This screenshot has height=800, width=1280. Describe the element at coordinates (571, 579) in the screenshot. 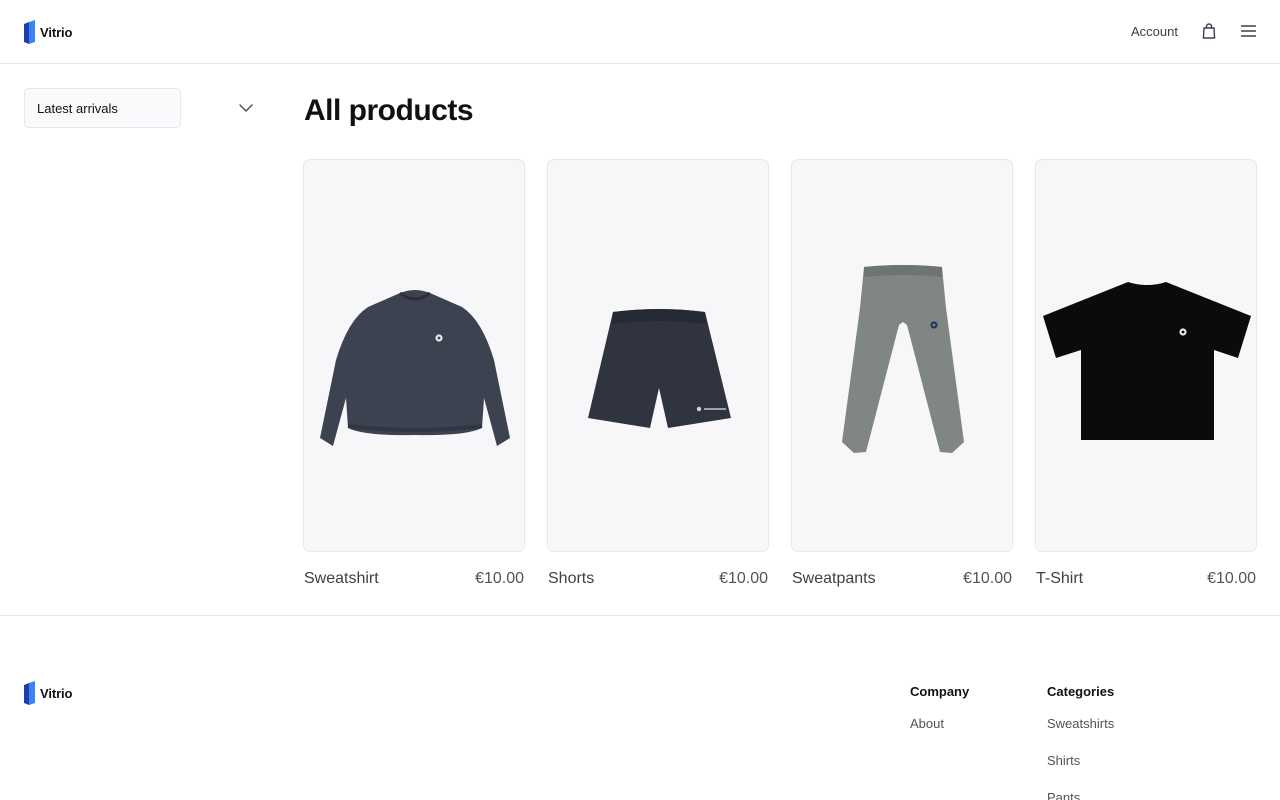

I see `product-name: Shorts` at that location.